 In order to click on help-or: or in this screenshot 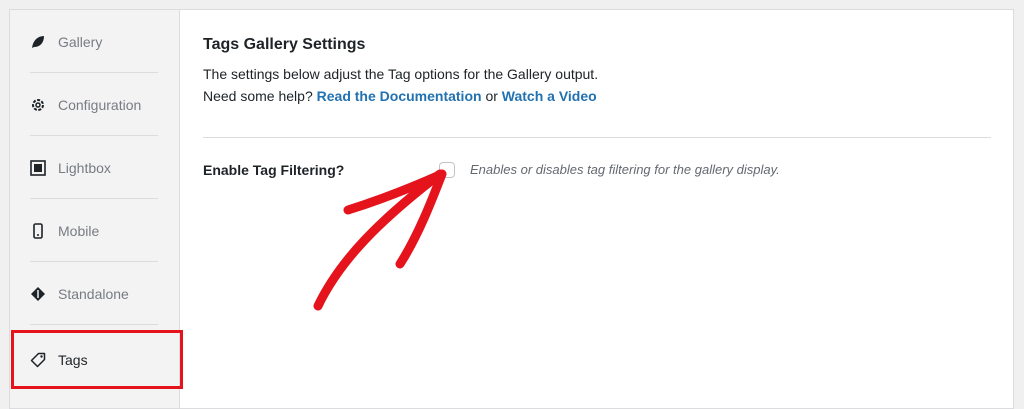, I will do `click(491, 96)`.